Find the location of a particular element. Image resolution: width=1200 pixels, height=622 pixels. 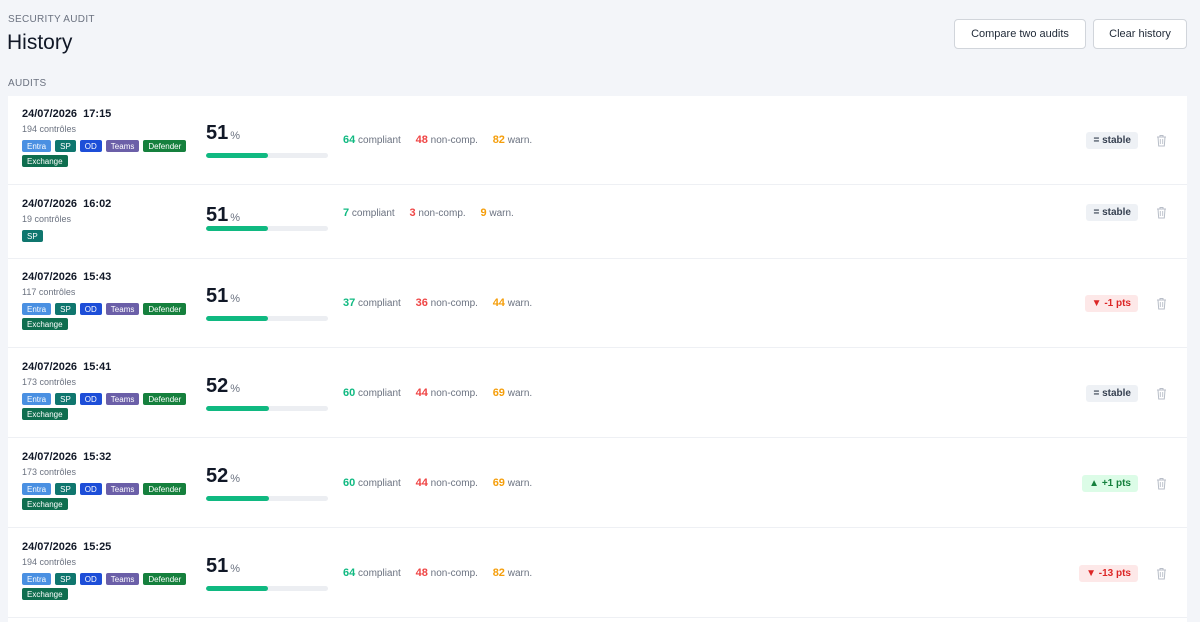

page-eyebrow: SECURITY AUDIT is located at coordinates (51, 19).